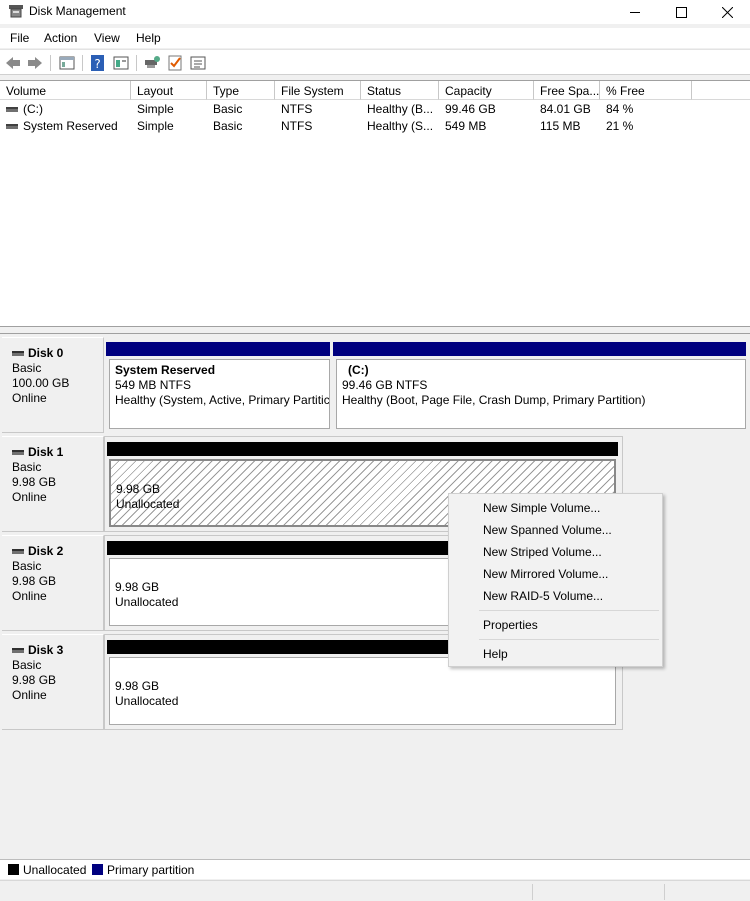 This screenshot has width=750, height=901. What do you see at coordinates (721, 90) in the screenshot?
I see `column-header-filler` at bounding box center [721, 90].